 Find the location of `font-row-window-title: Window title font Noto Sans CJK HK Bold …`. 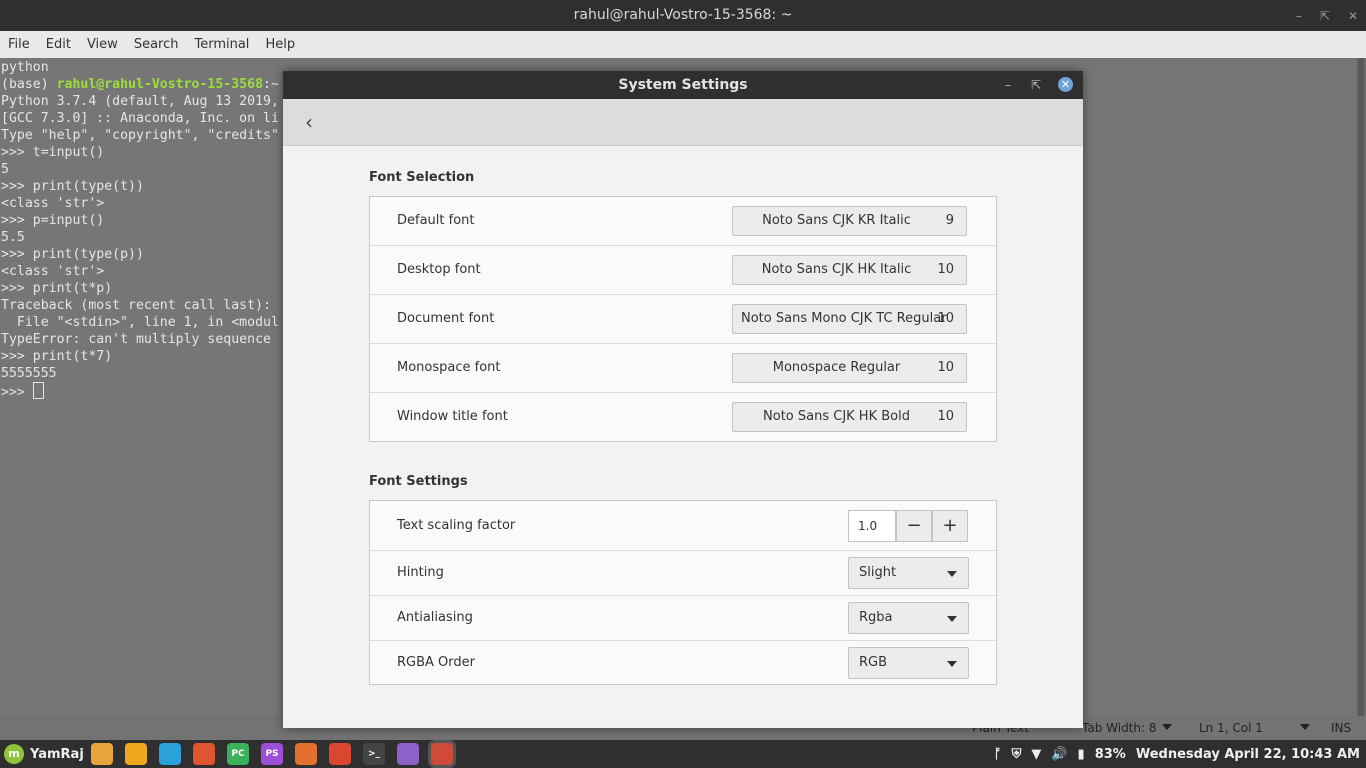

font-row-window-title: Window title font Noto Sans CJK HK Bold … is located at coordinates (683, 417).